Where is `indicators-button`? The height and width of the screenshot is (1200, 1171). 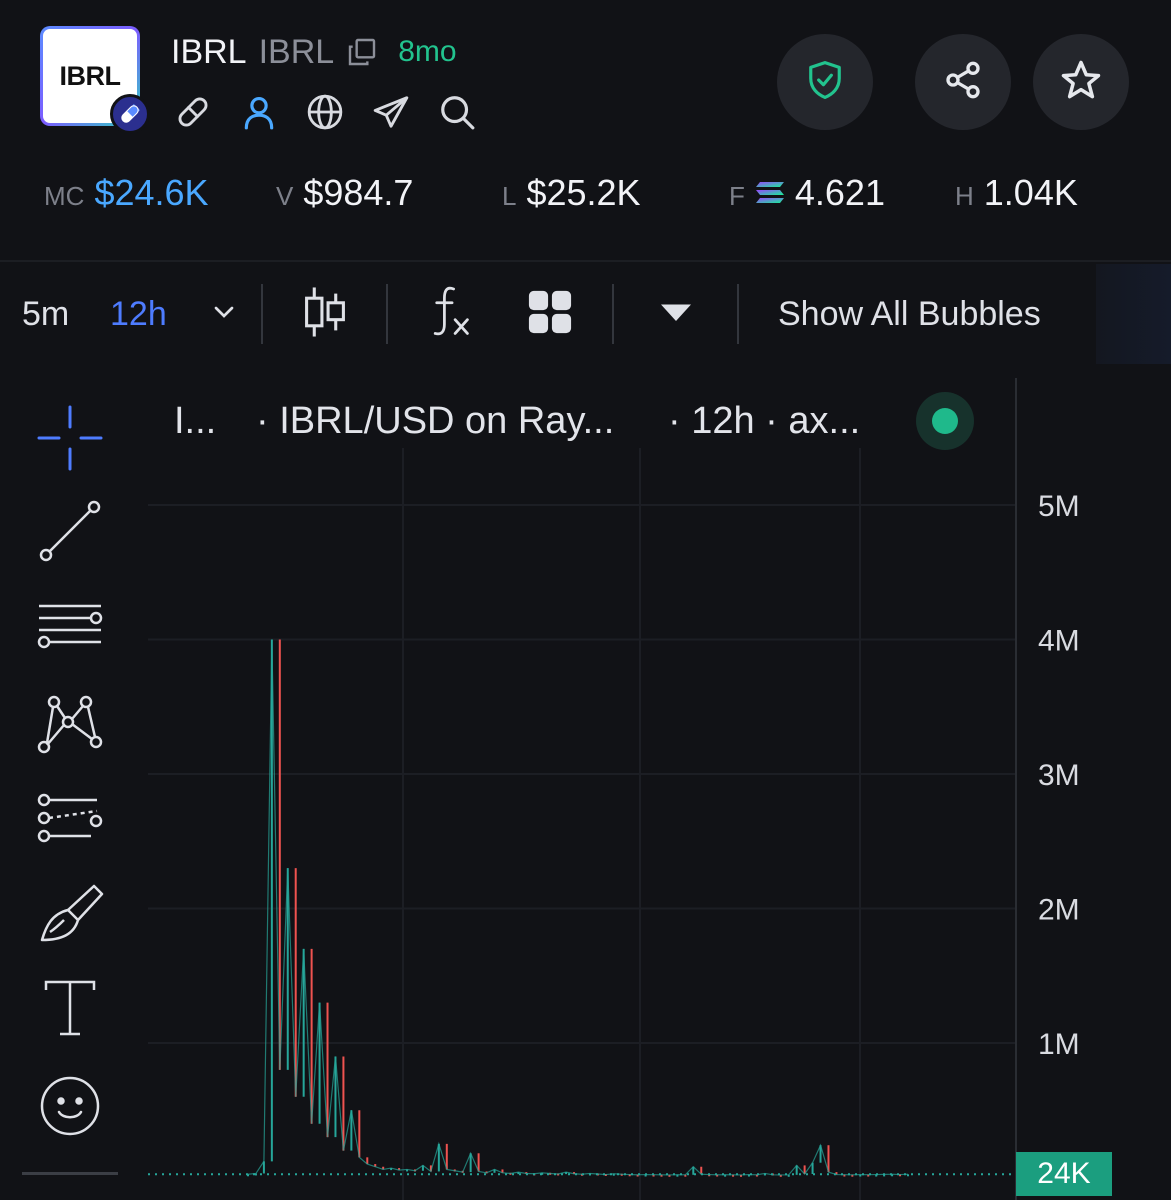 indicators-button is located at coordinates (449, 314).